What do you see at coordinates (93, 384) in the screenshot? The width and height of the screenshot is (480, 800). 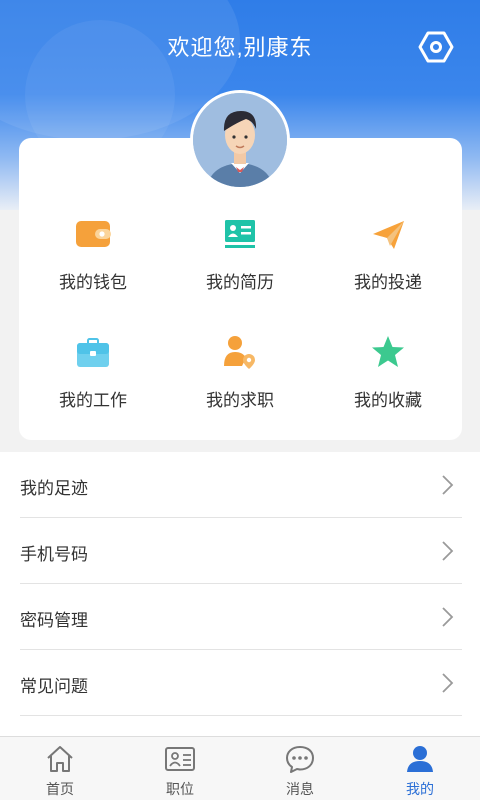 I see `grid-item-work: 我的工作` at bounding box center [93, 384].